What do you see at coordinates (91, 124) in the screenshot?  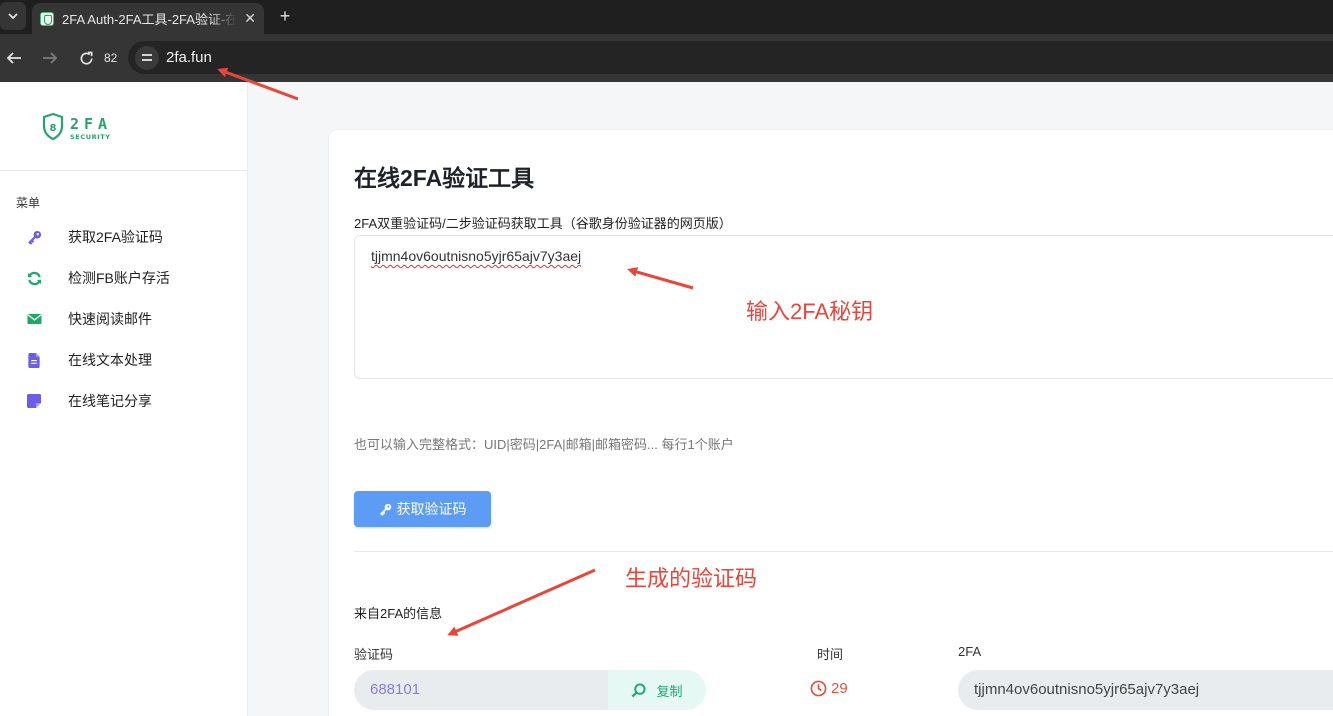 I see `svg-text: 2FA` at bounding box center [91, 124].